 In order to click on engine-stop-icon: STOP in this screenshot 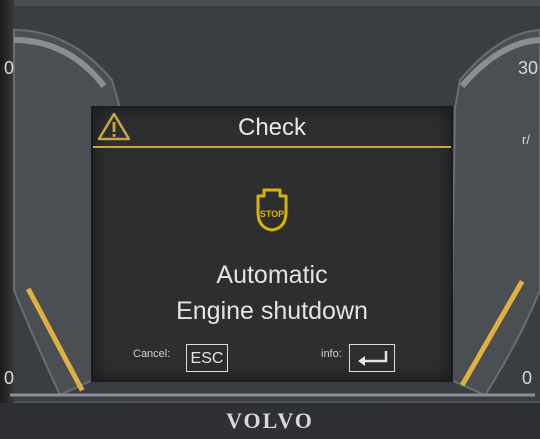, I will do `click(272, 212)`.